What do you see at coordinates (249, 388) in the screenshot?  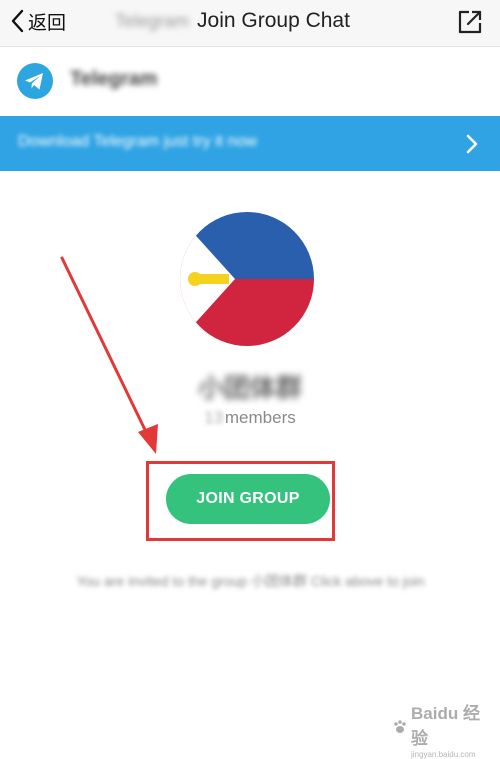 I see `group-name: 小团体群` at bounding box center [249, 388].